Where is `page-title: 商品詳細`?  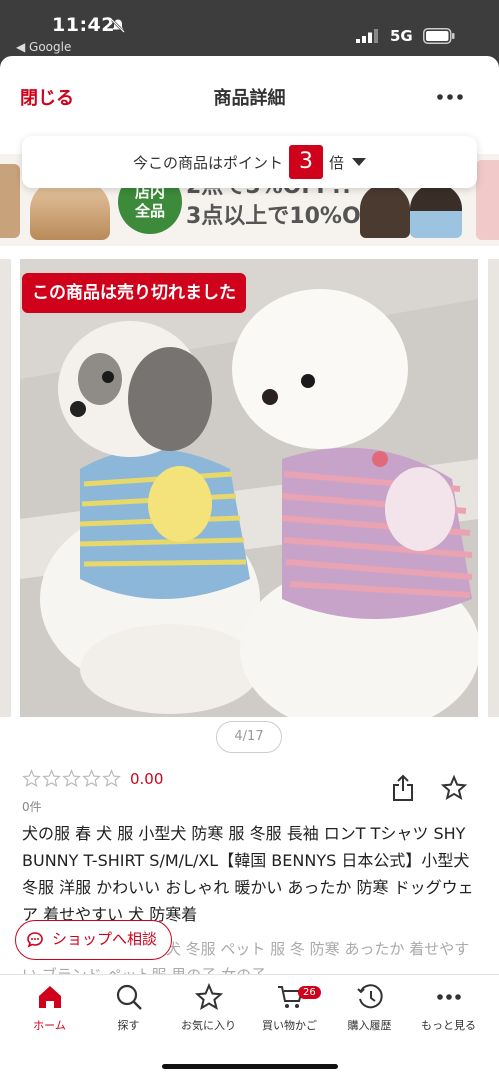
page-title: 商品詳細 is located at coordinates (249, 98).